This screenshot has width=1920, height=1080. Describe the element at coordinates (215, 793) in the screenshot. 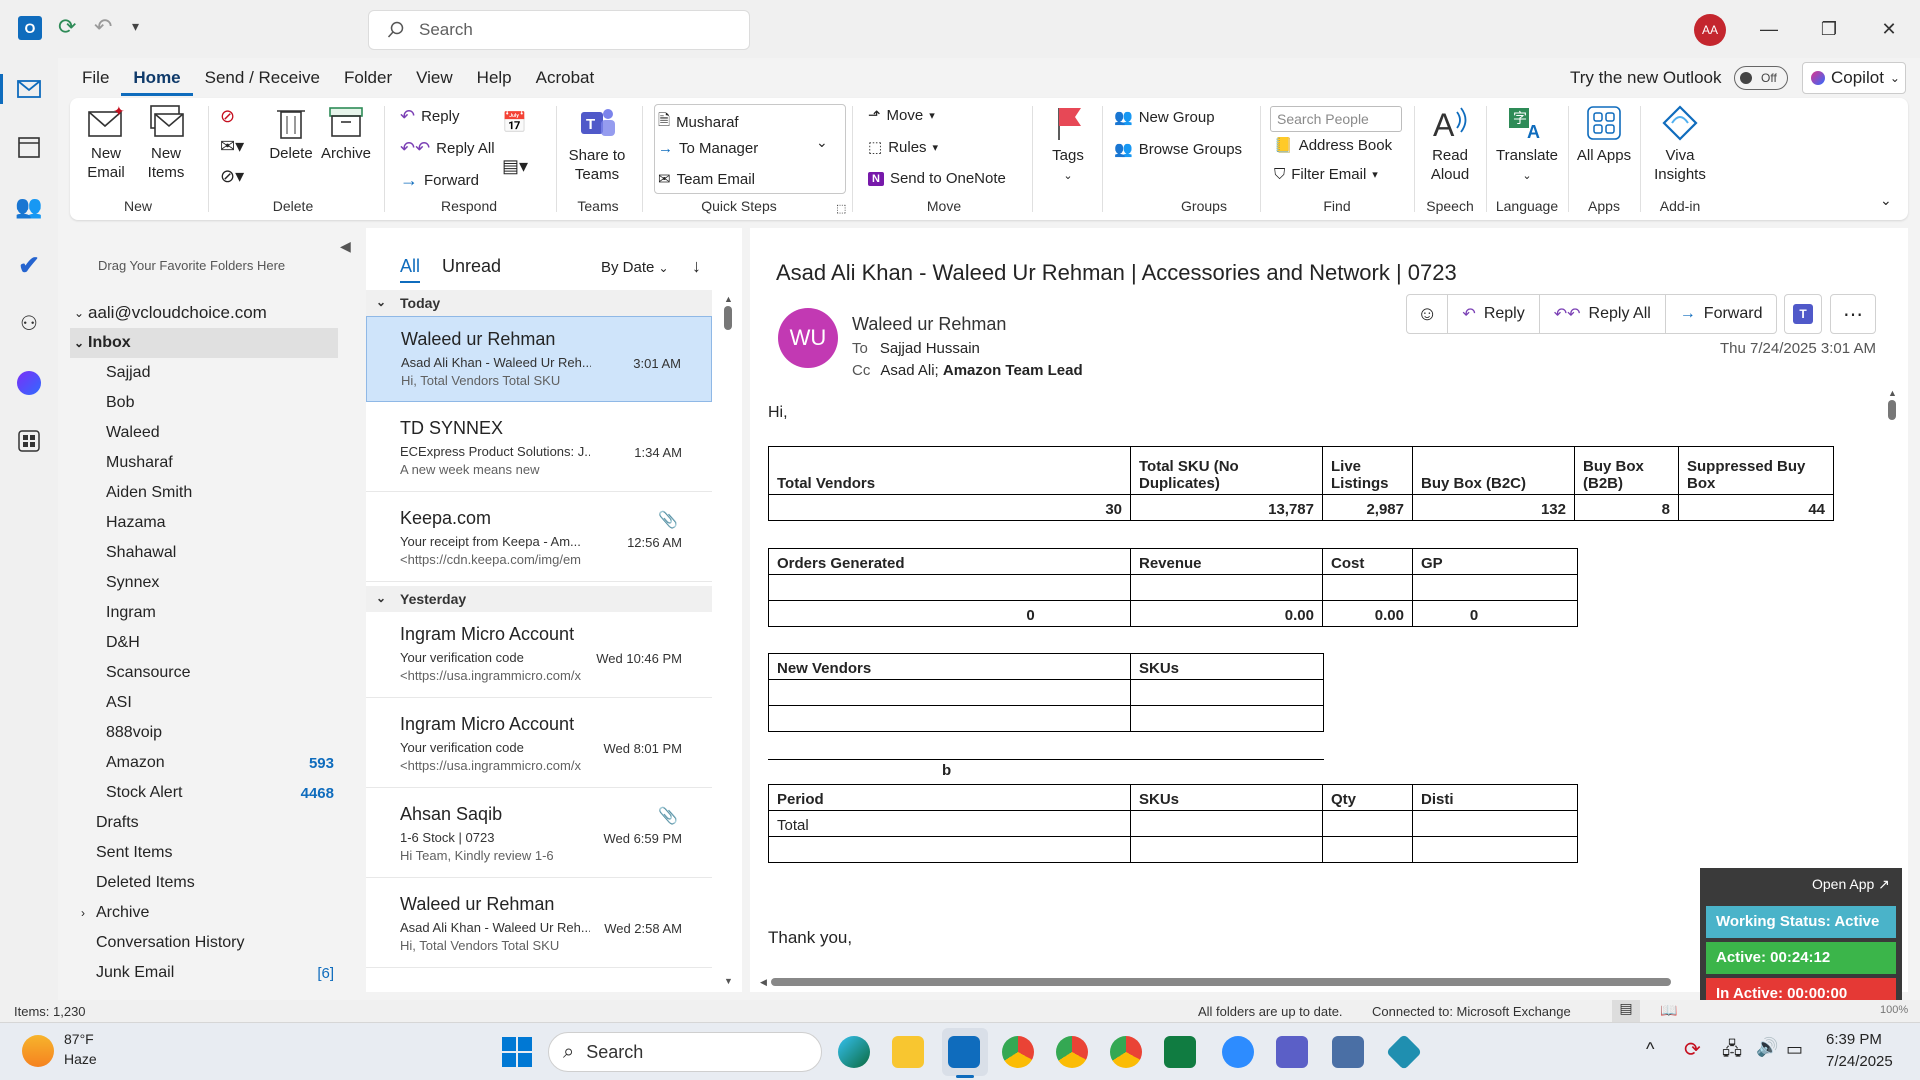

I see `folder-item: Stock Alert 4468` at that location.